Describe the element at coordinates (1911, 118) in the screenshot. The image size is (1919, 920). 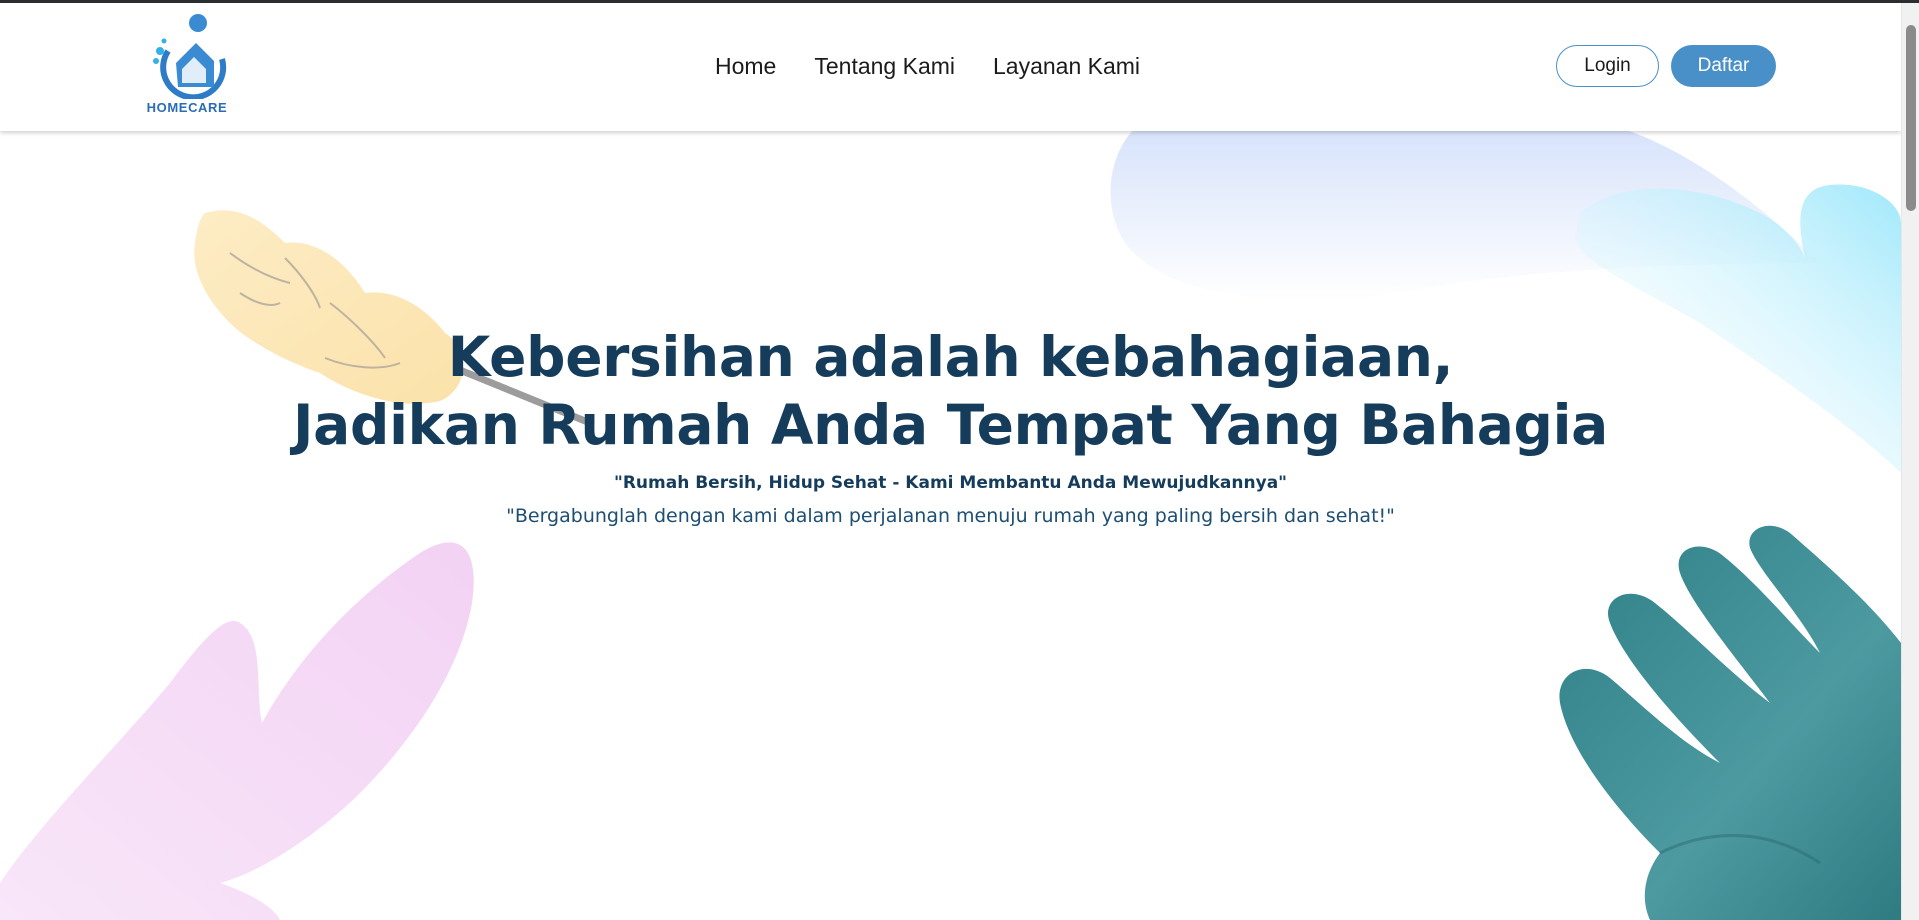
I see `scrollbar-thumb` at that location.